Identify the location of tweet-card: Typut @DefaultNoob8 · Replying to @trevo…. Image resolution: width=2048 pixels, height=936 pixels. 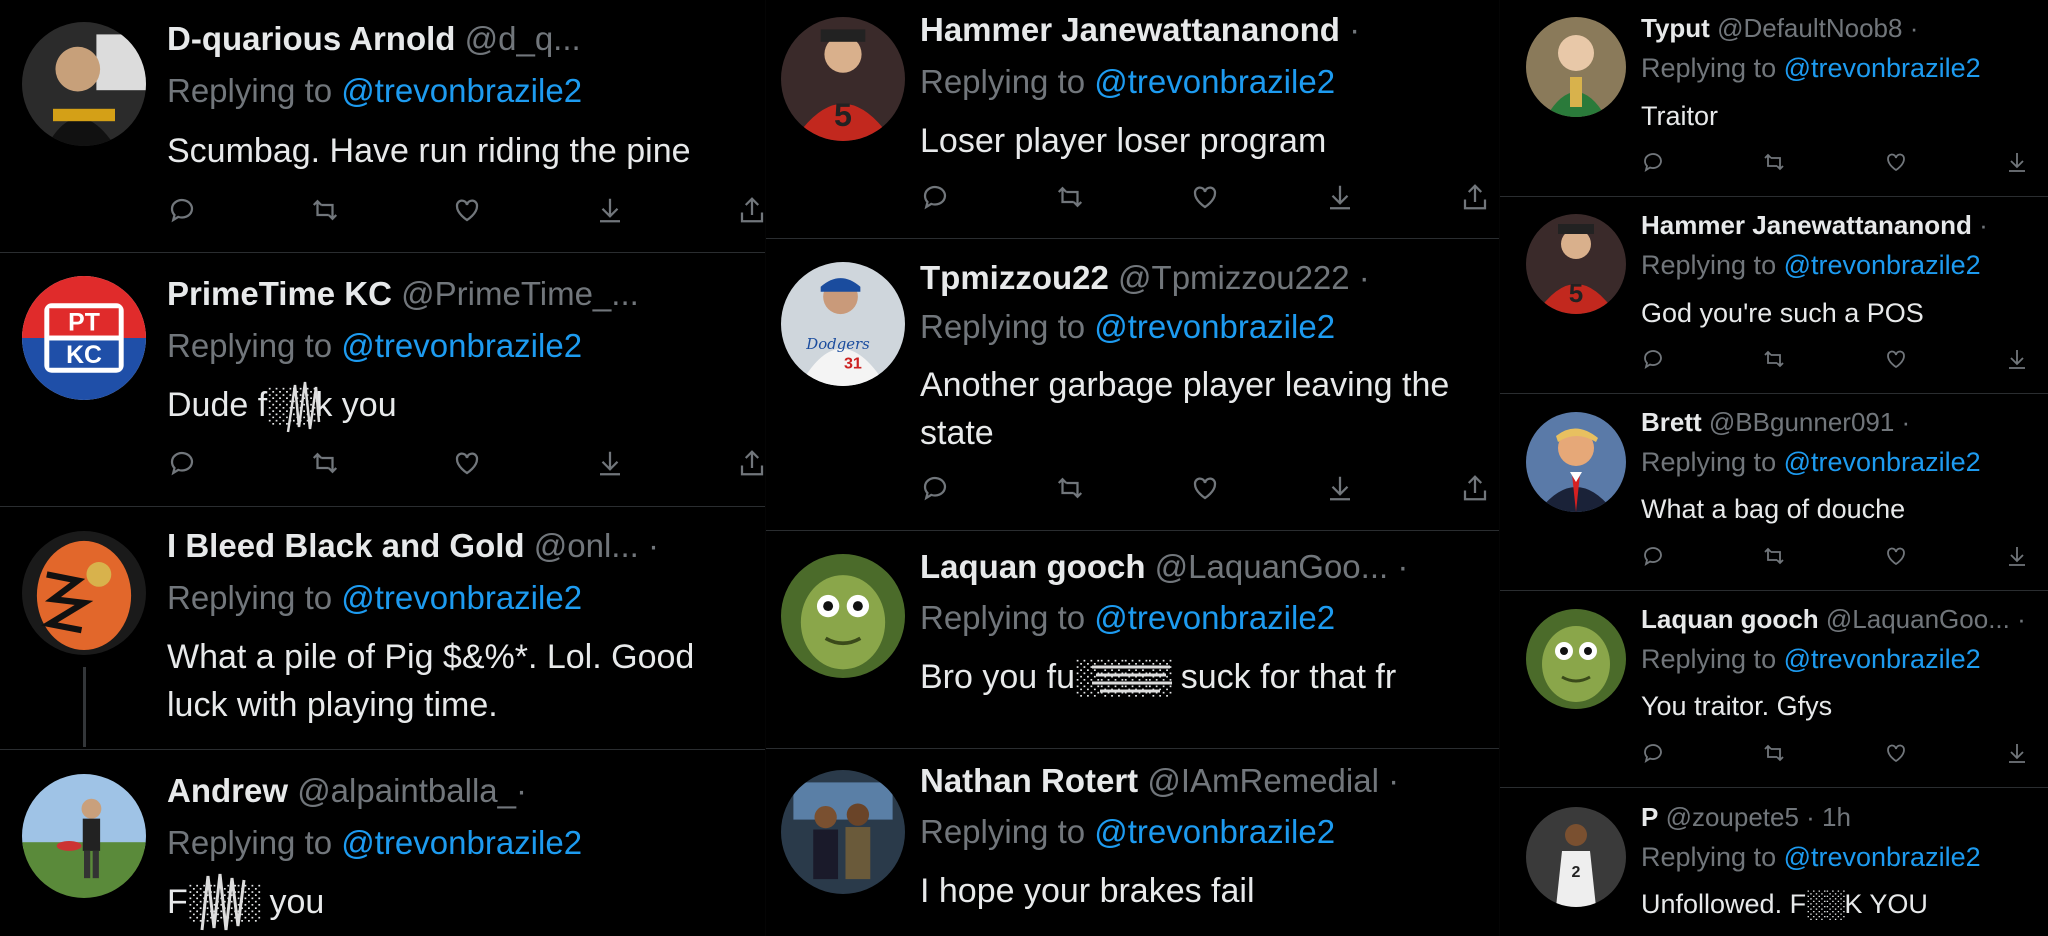
(1774, 98).